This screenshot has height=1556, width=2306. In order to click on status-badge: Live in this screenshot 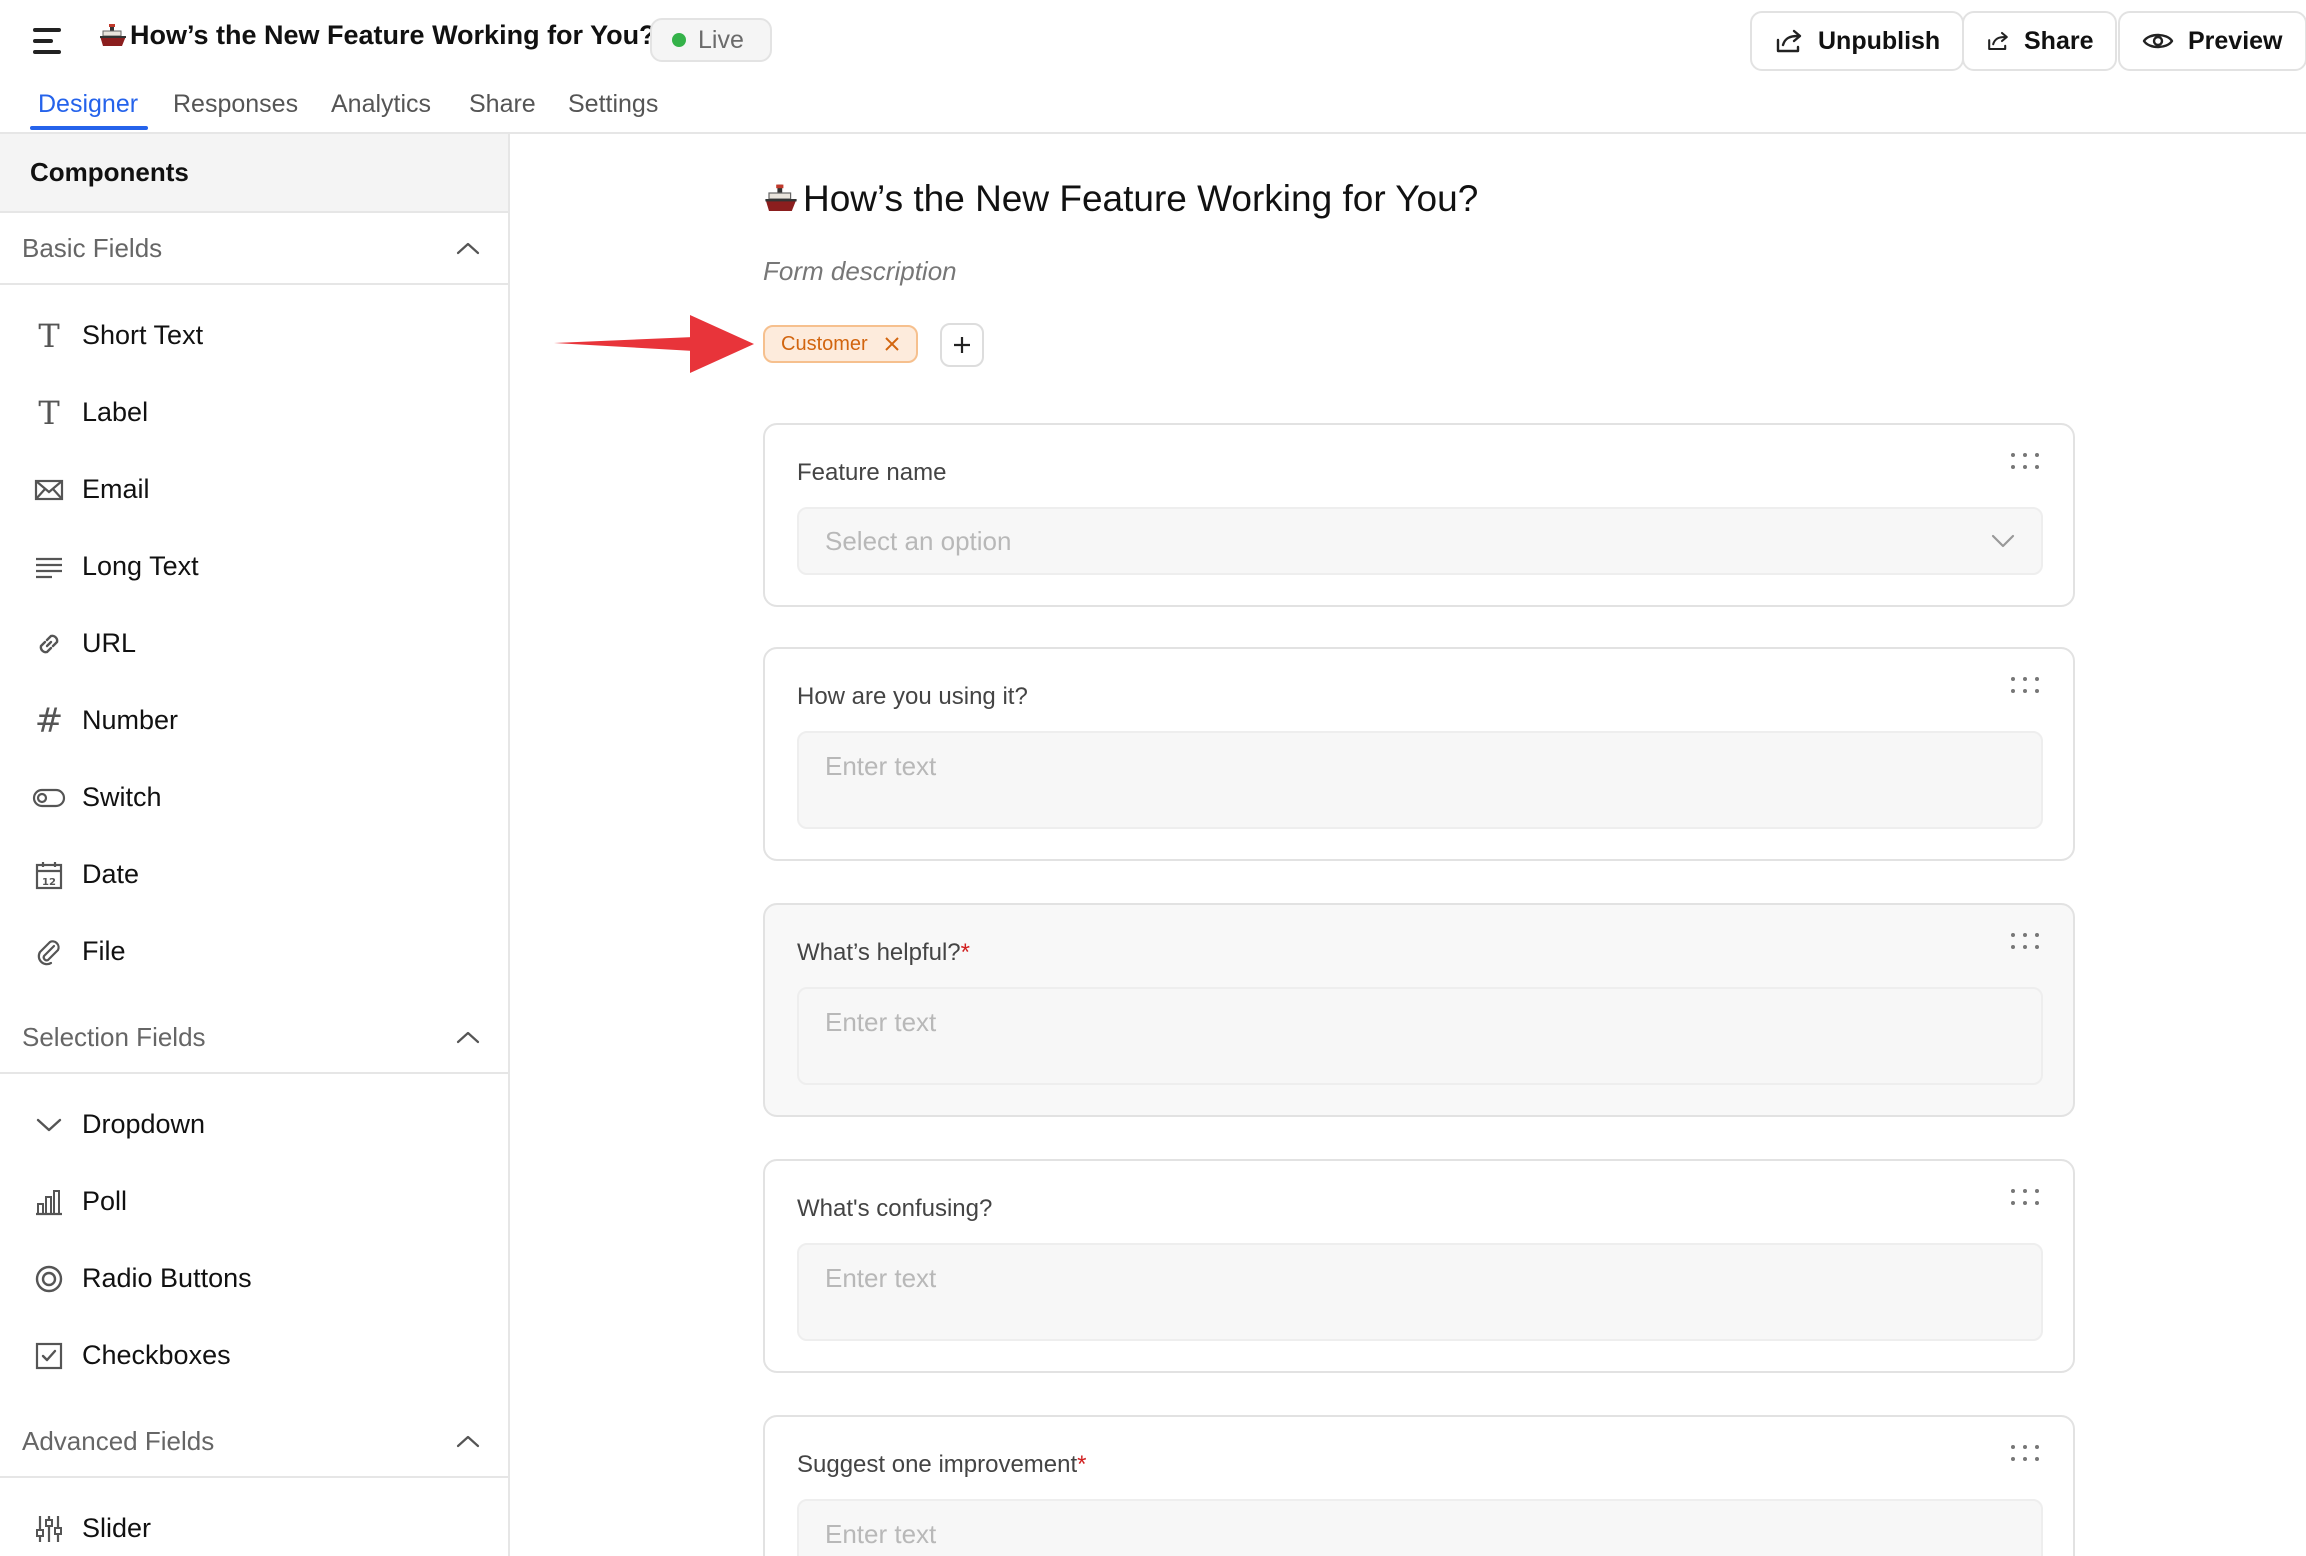, I will do `click(711, 40)`.